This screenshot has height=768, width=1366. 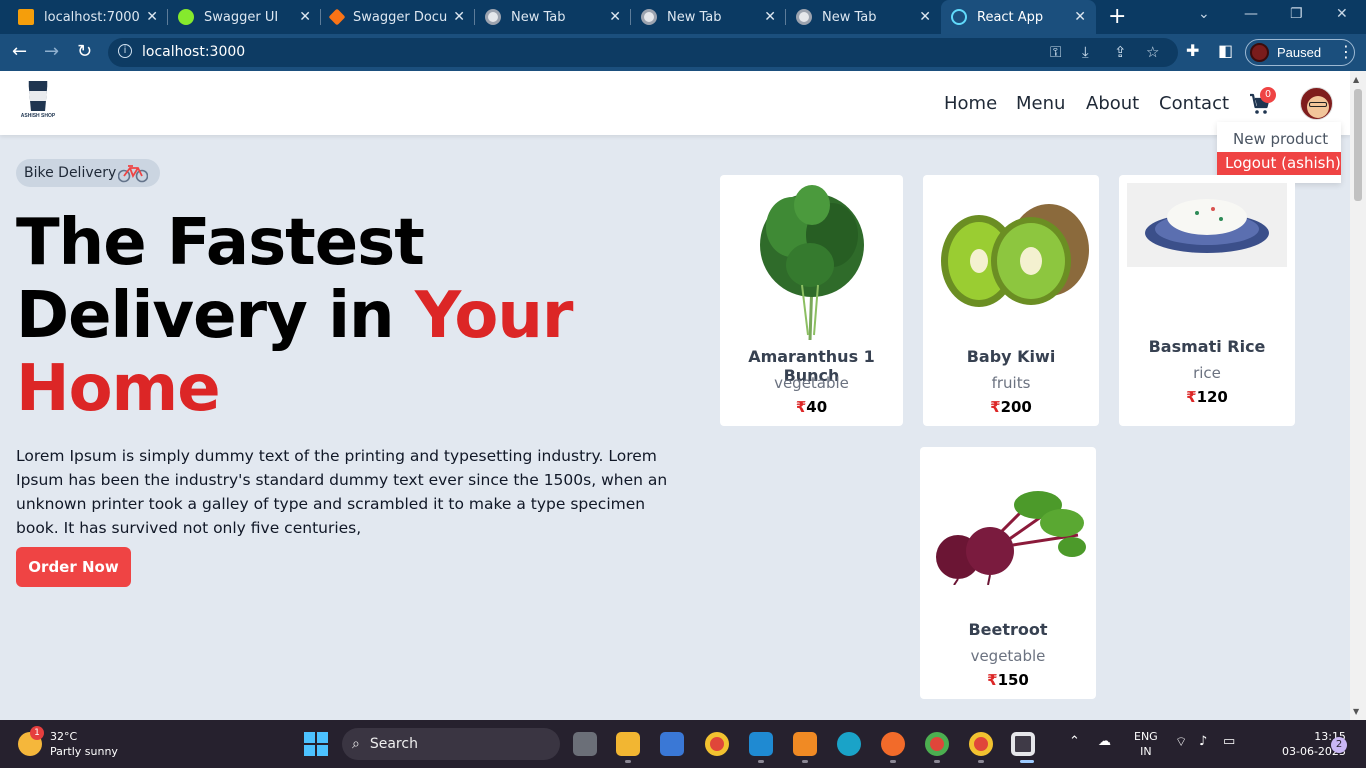 I want to click on scroll-thumb, so click(x=1358, y=145).